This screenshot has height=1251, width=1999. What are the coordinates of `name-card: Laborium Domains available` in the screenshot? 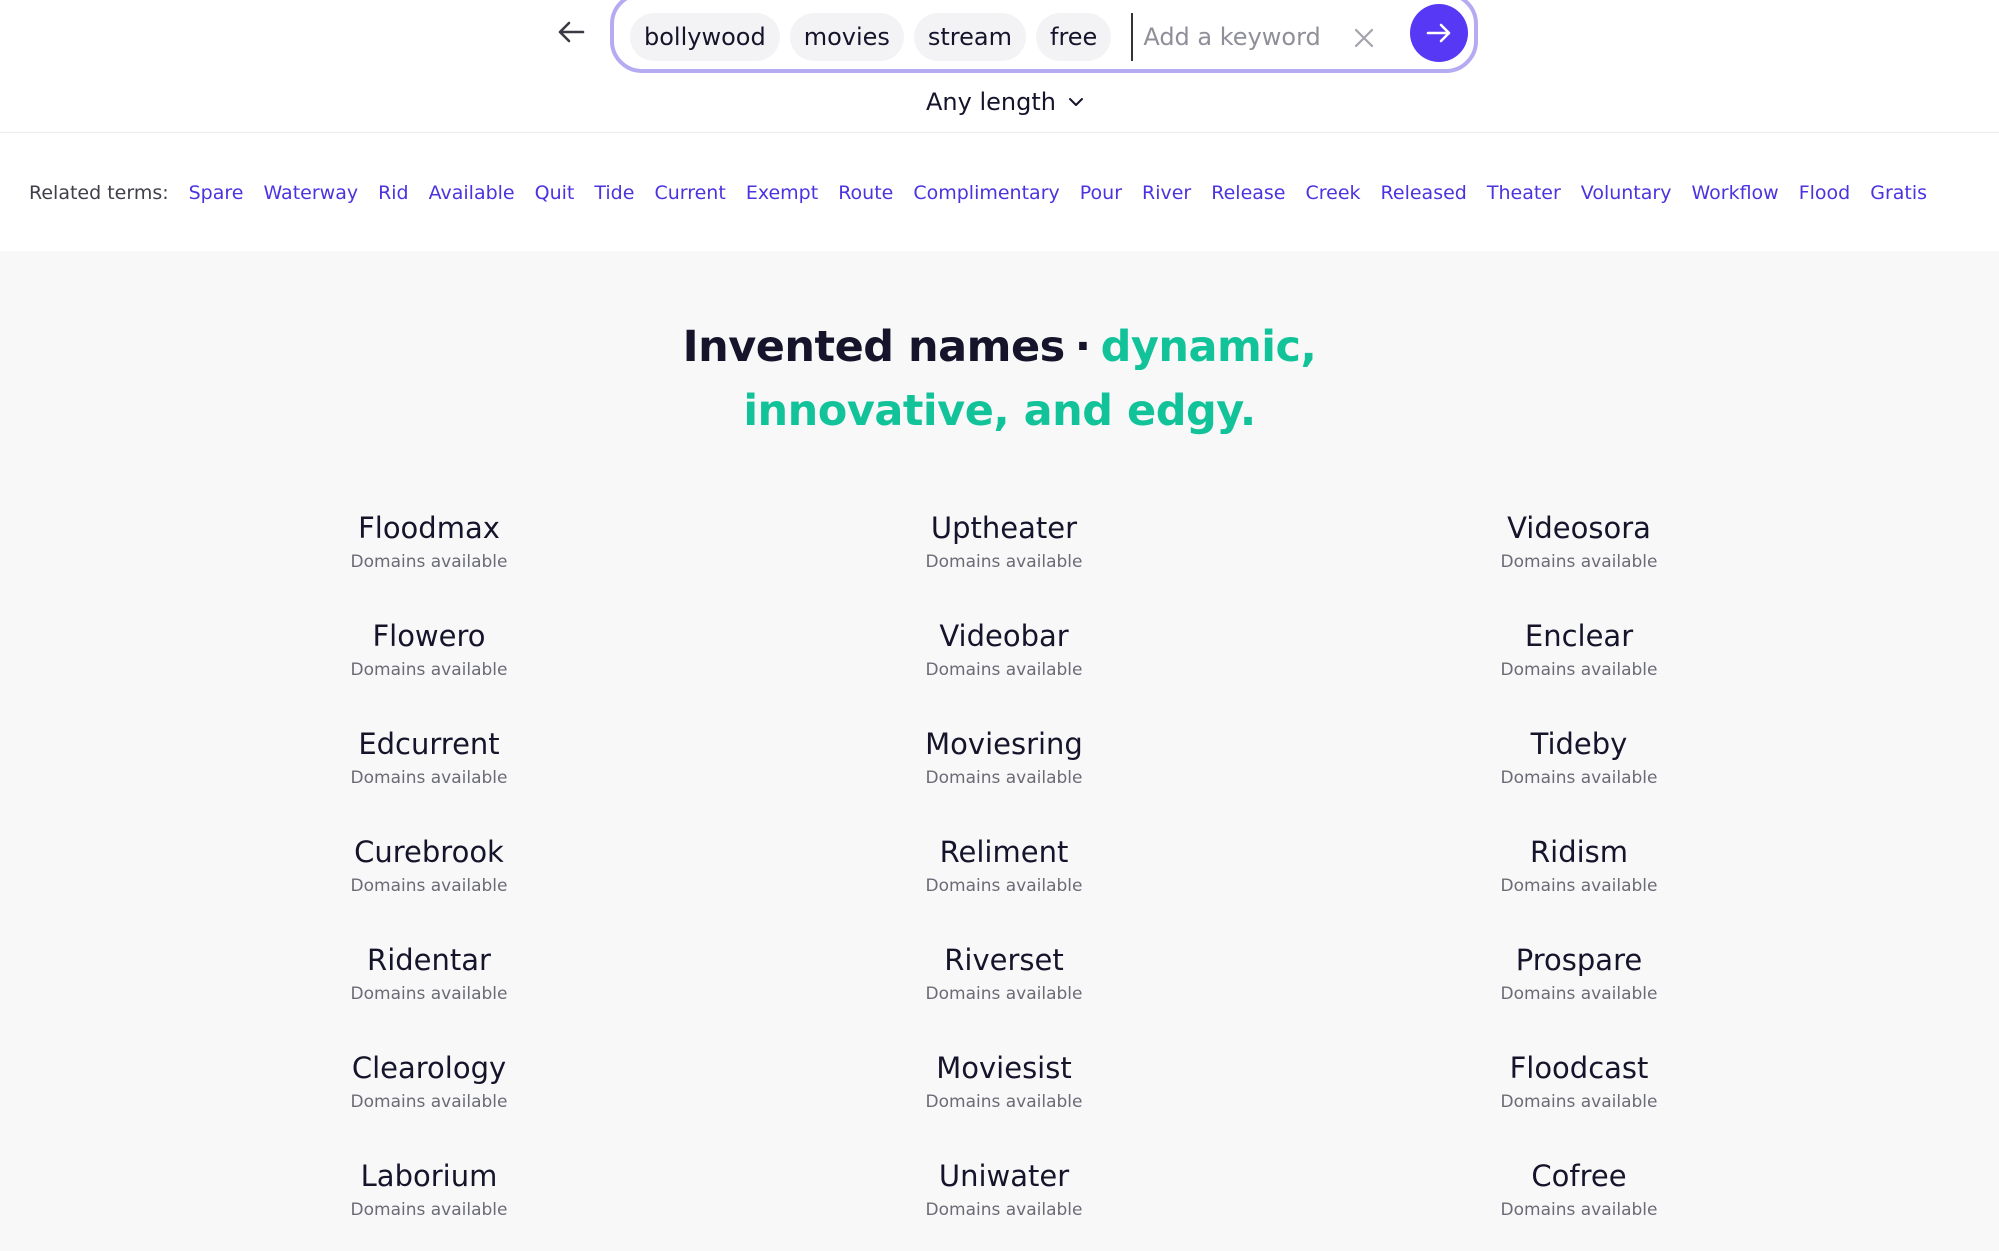 It's located at (429, 1199).